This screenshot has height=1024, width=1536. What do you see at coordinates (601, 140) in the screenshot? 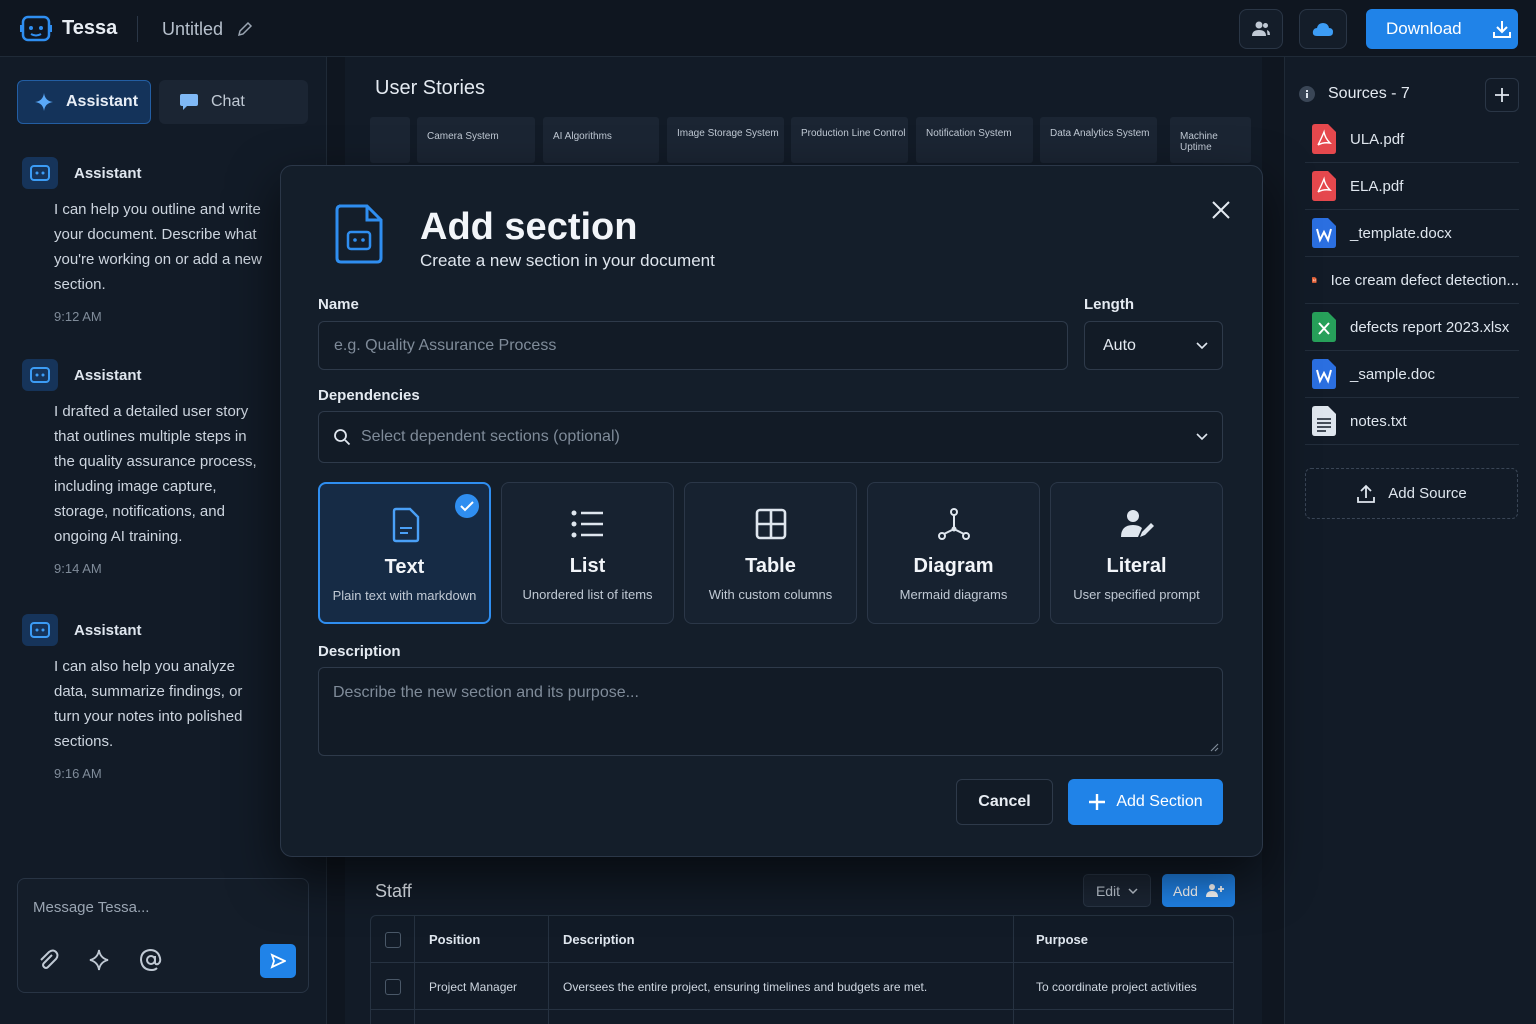
I see `story-card: AI Algorithms` at bounding box center [601, 140].